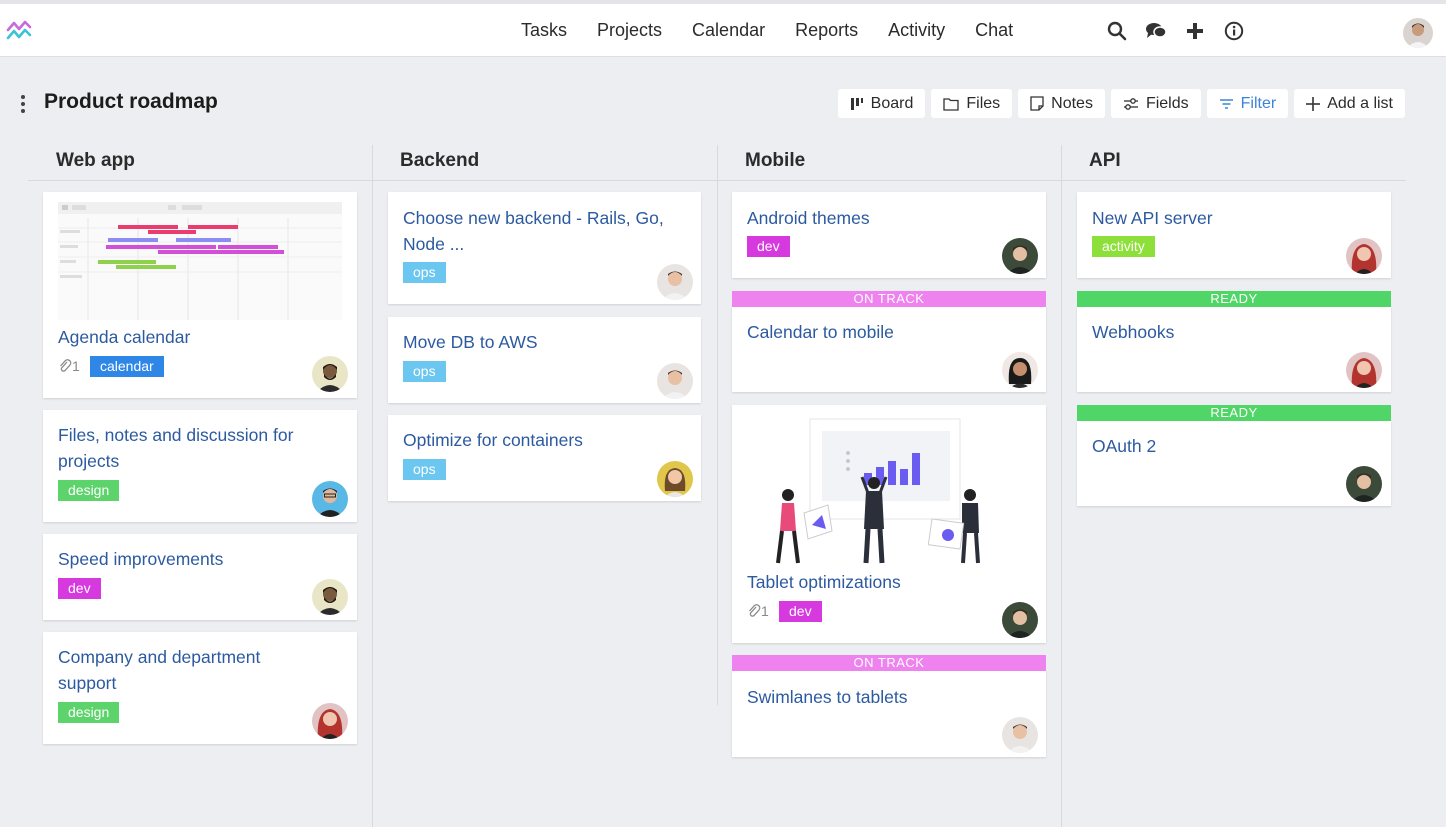 The image size is (1446, 827). What do you see at coordinates (1258, 103) in the screenshot?
I see `filter-label: Filter` at bounding box center [1258, 103].